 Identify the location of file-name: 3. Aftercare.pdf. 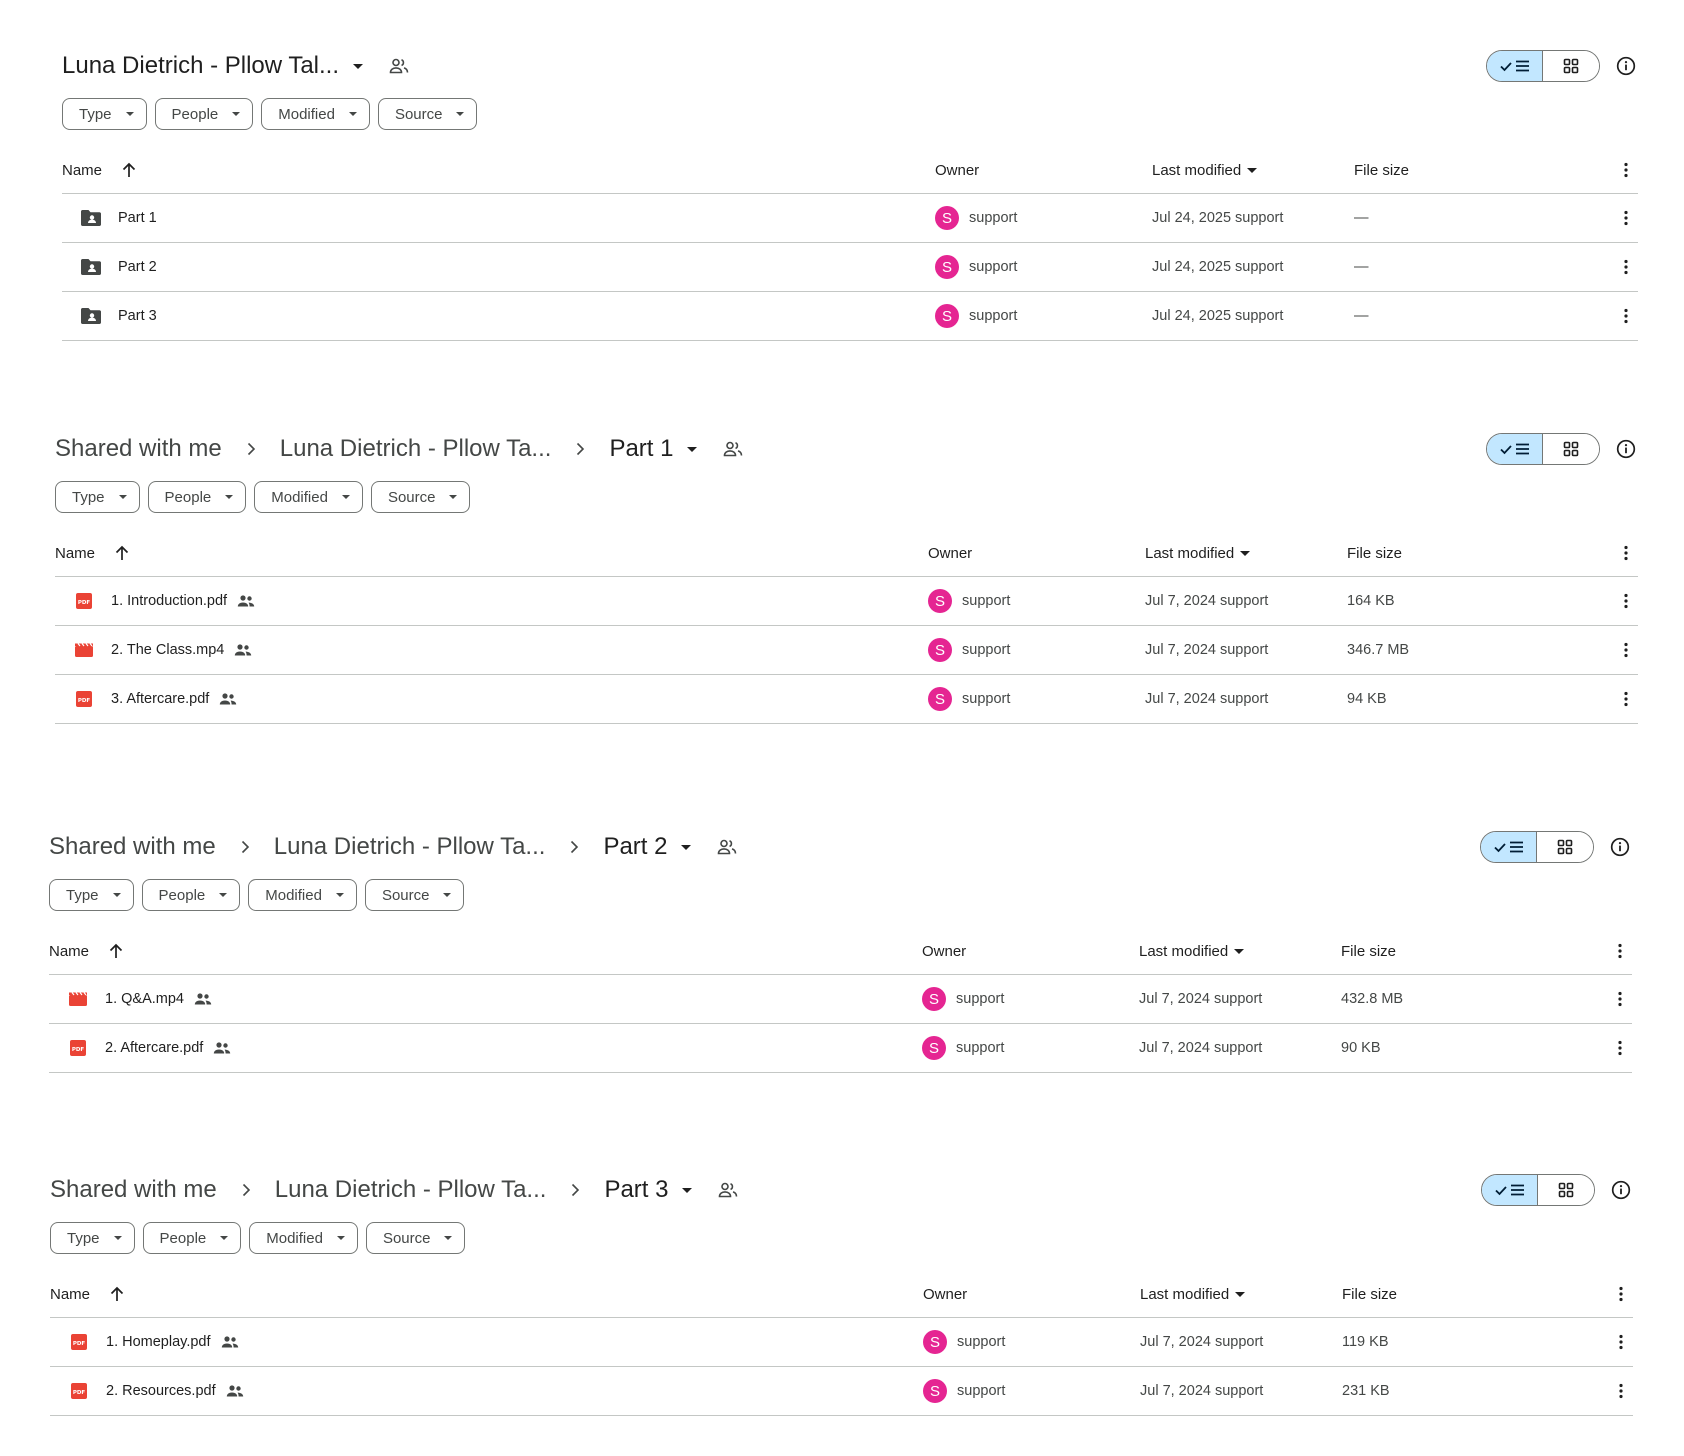
(160, 699).